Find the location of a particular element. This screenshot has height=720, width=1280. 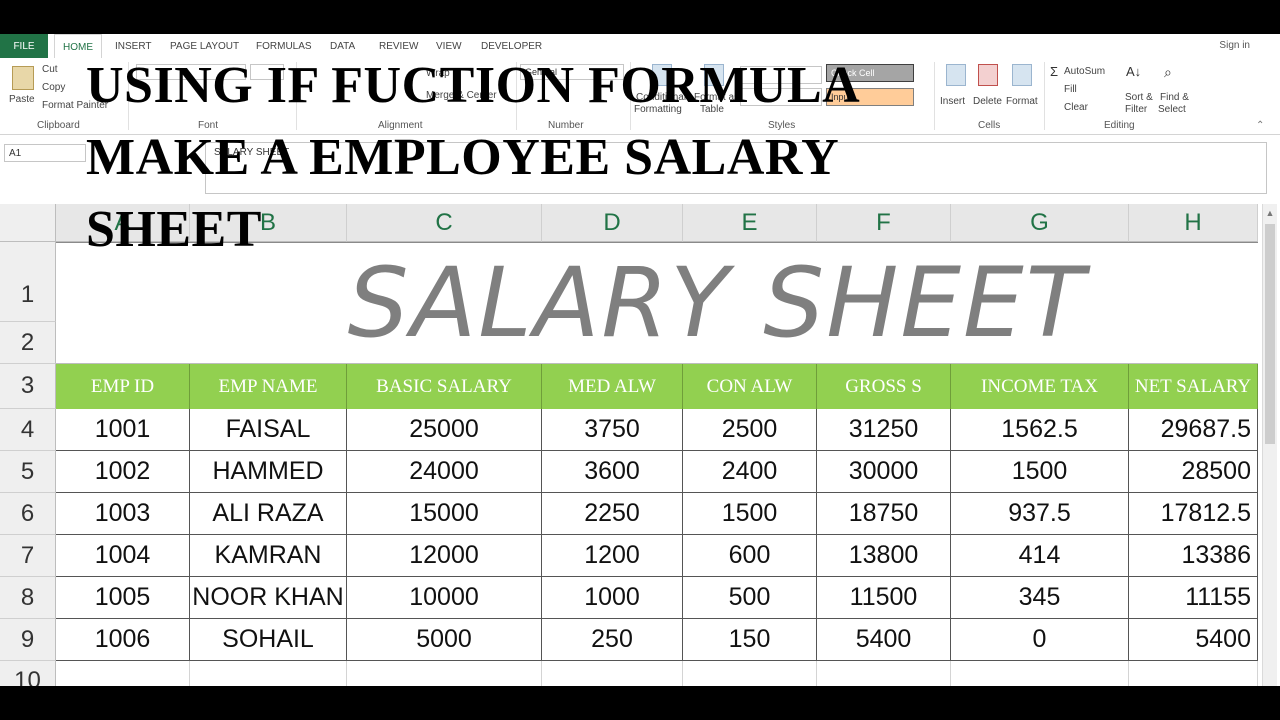

cell-emp-id: 1004 is located at coordinates (123, 556).